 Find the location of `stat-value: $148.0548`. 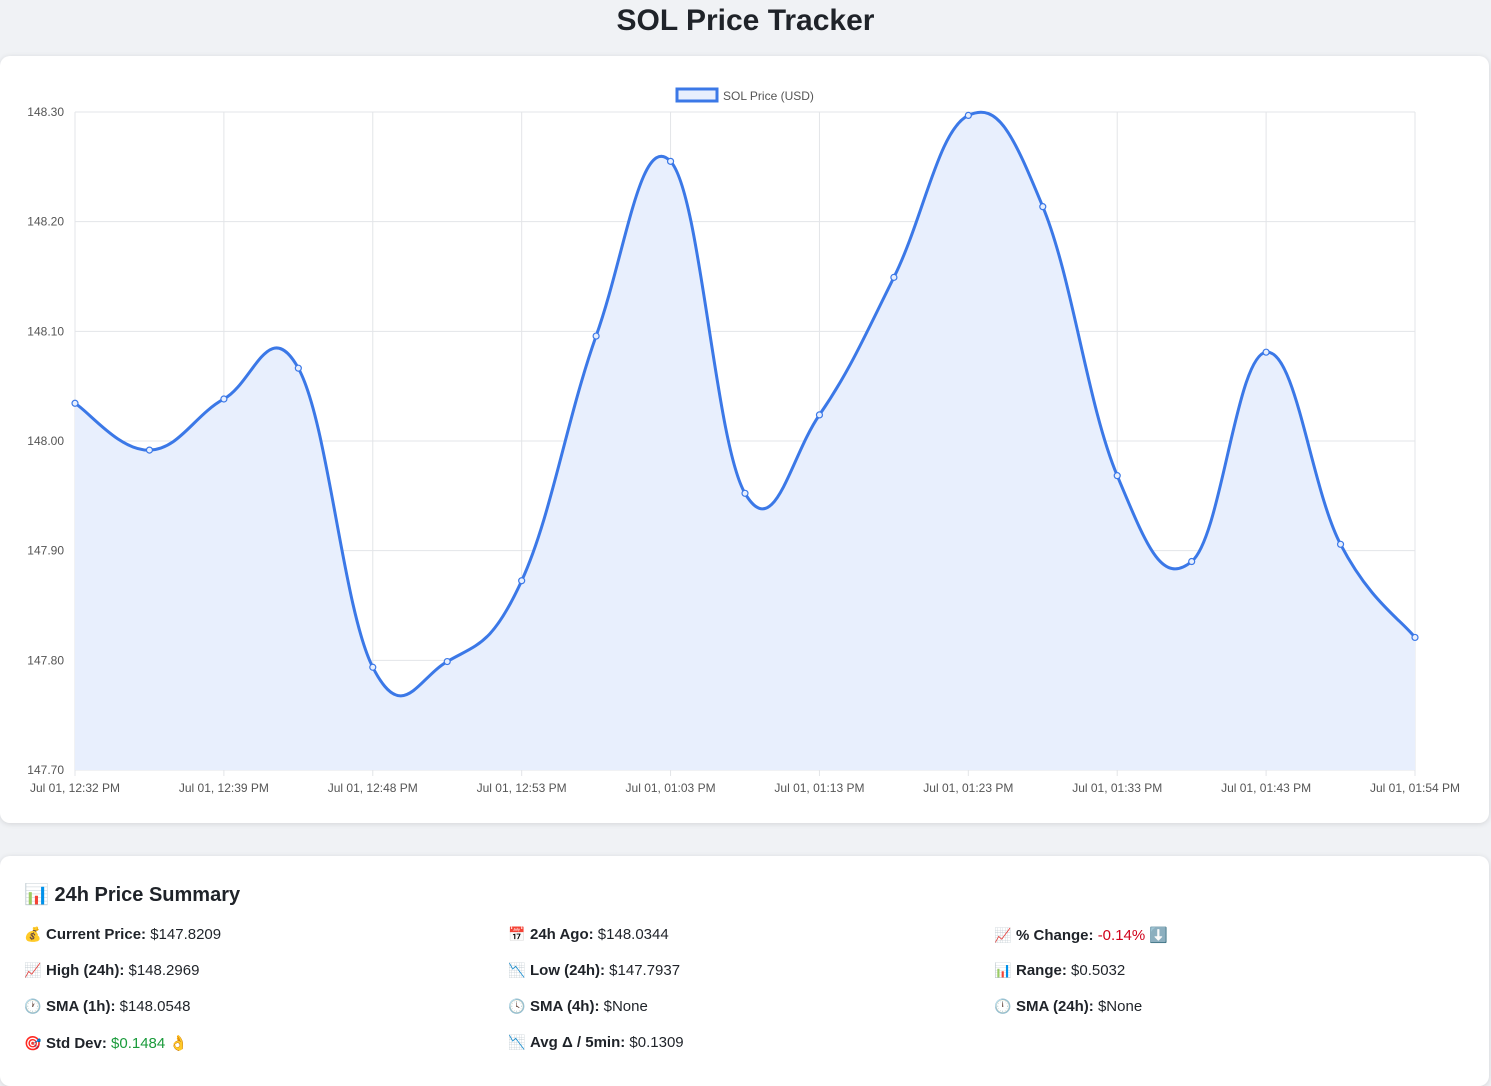

stat-value: $148.0548 is located at coordinates (155, 1006).